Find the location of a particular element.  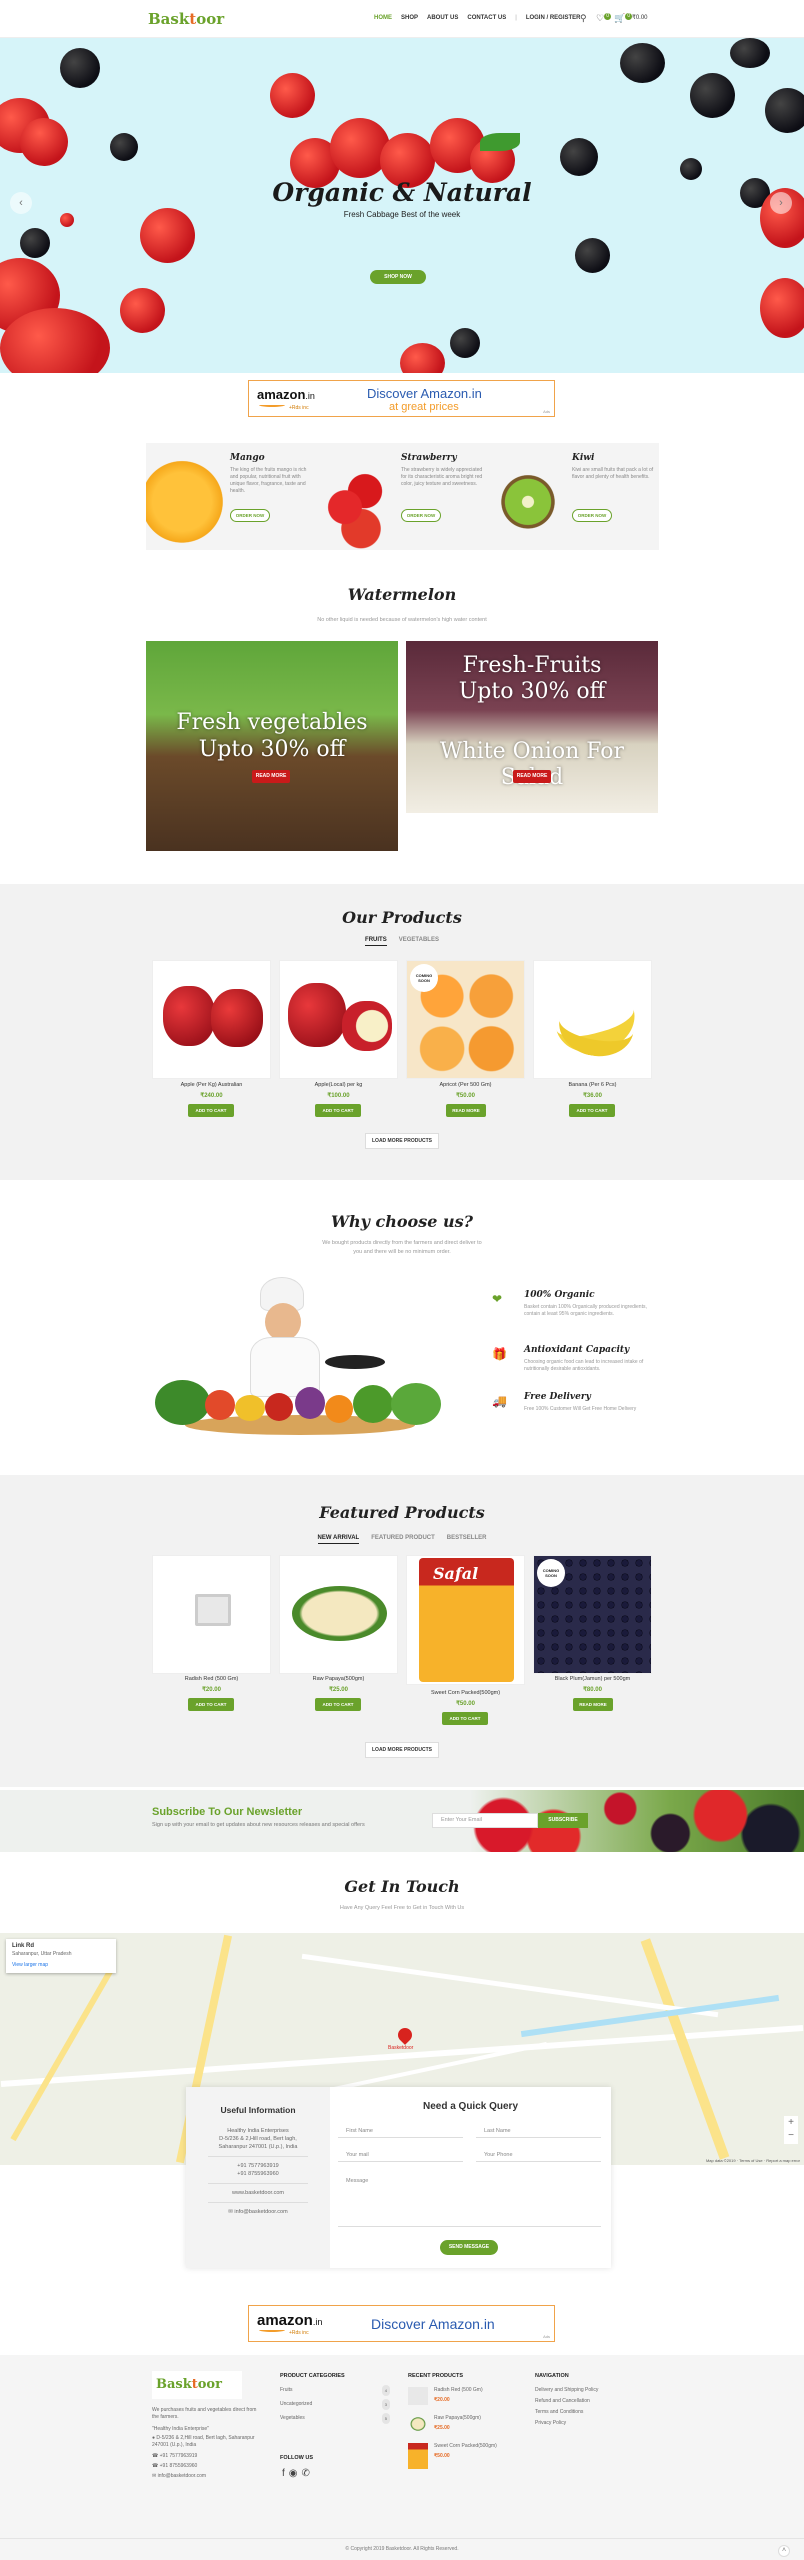

subscribe-button: SUBSCRIBE is located at coordinates (563, 1820).